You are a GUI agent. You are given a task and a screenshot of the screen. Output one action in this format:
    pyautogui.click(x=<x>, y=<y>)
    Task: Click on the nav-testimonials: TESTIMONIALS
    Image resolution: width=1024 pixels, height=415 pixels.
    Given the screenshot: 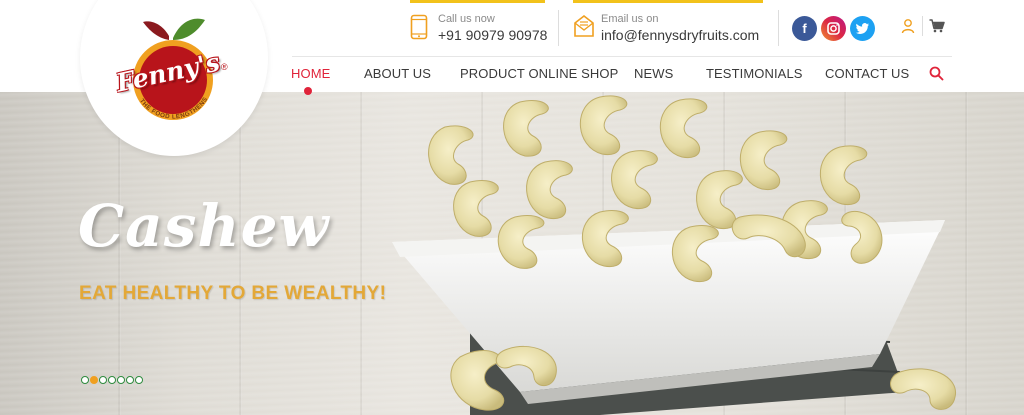 What is the action you would take?
    pyautogui.click(x=754, y=73)
    